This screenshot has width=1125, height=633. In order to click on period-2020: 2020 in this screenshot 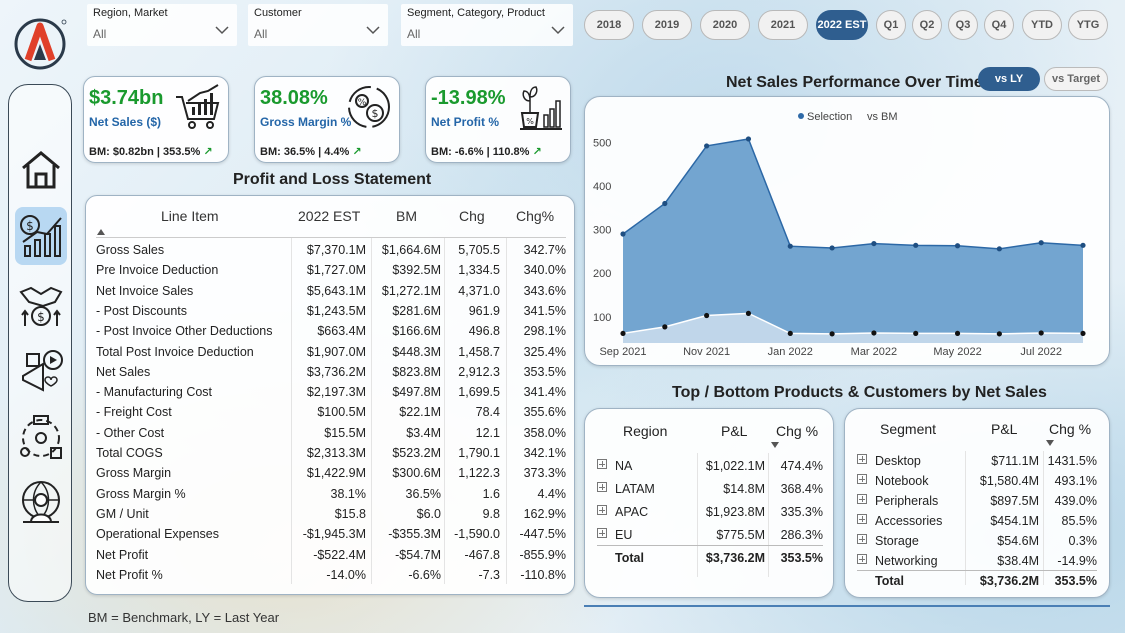, I will do `click(725, 25)`.